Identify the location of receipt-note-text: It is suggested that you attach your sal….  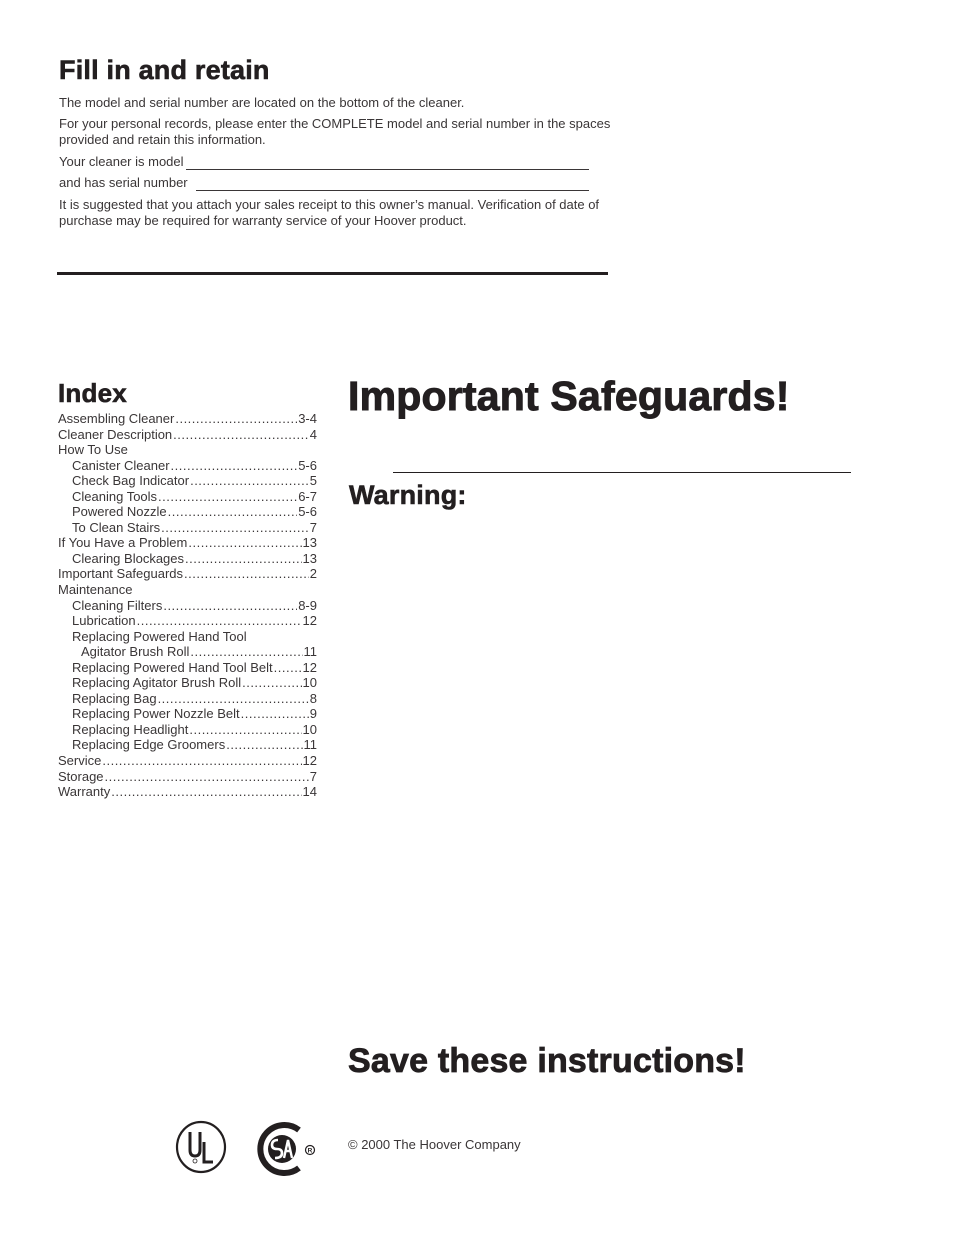
(329, 212).